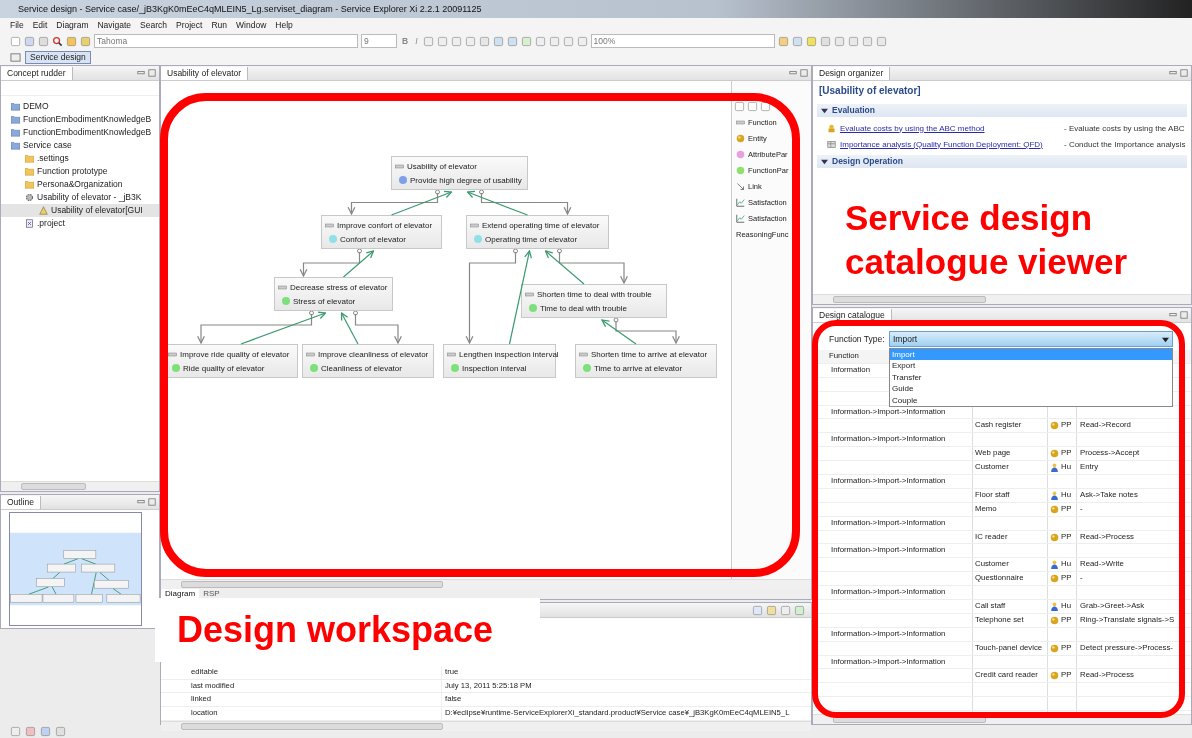  Describe the element at coordinates (80, 210) in the screenshot. I see `tree-item: Usability of elevator[GUI` at that location.